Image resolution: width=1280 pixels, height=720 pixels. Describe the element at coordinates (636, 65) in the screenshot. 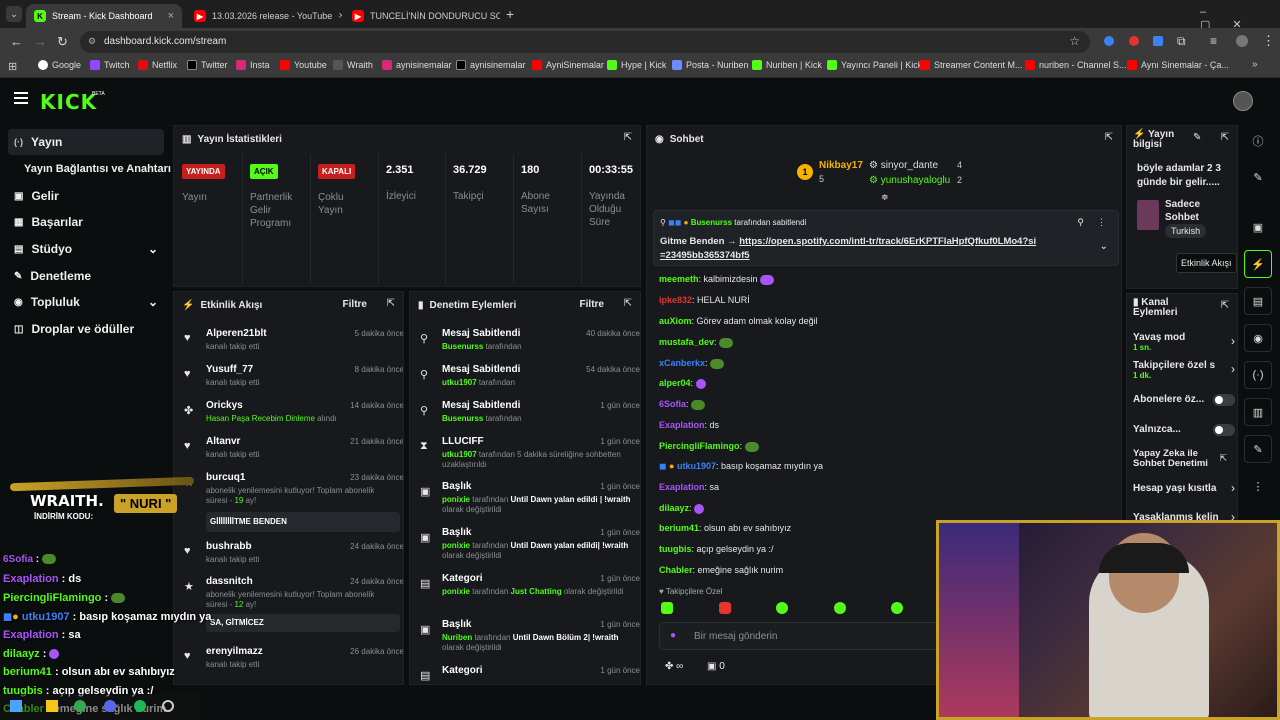

I see `bookmark-hype-kick: Hype | Kick` at that location.